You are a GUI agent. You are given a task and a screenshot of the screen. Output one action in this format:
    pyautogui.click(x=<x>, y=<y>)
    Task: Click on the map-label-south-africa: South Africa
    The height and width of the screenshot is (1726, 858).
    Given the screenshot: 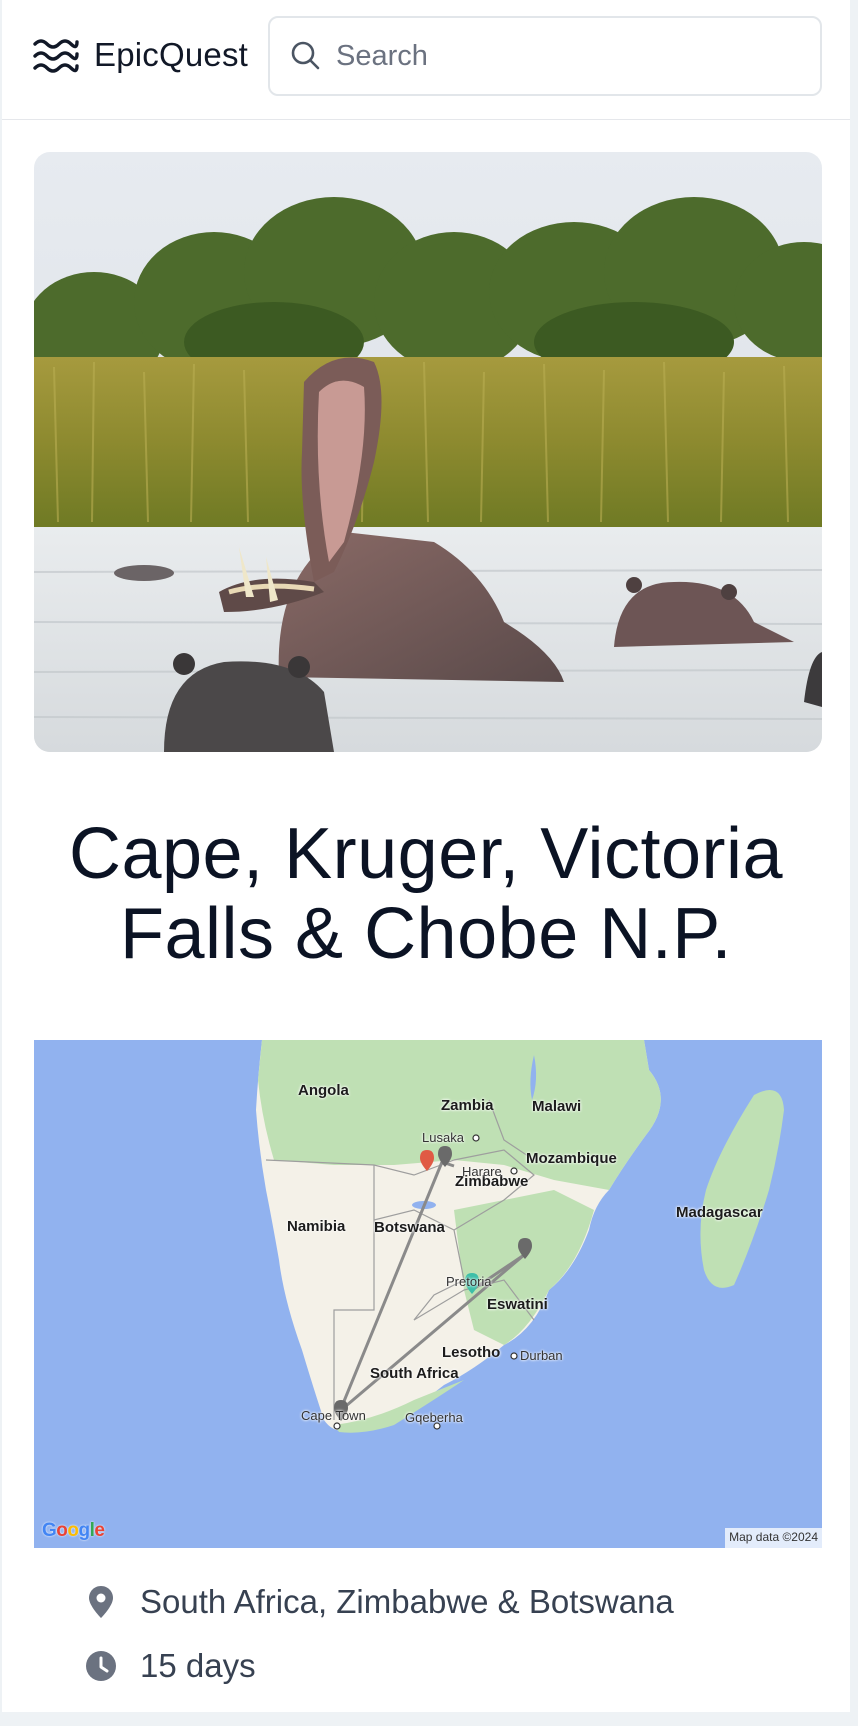 What is the action you would take?
    pyautogui.click(x=414, y=1373)
    